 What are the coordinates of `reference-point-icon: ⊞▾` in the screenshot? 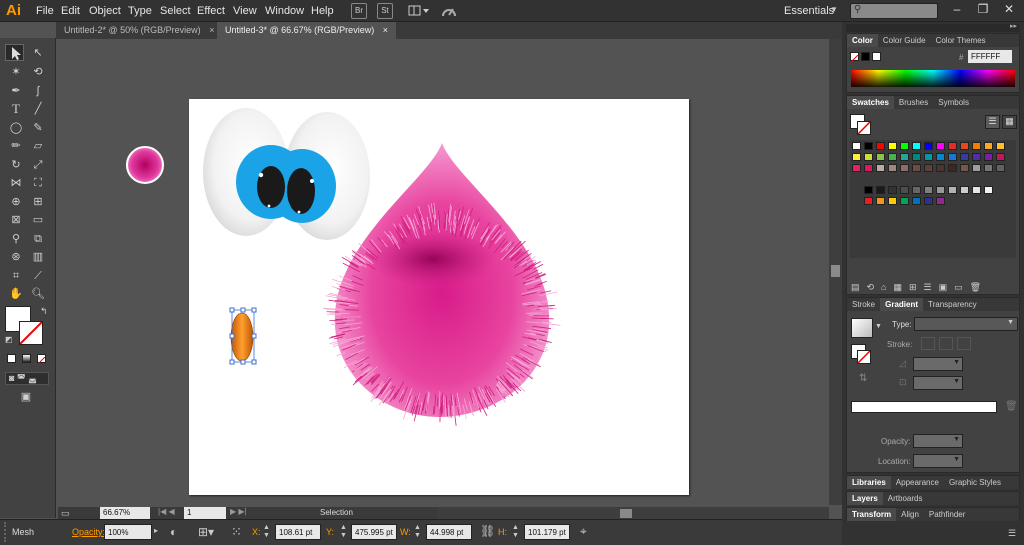 It's located at (206, 532).